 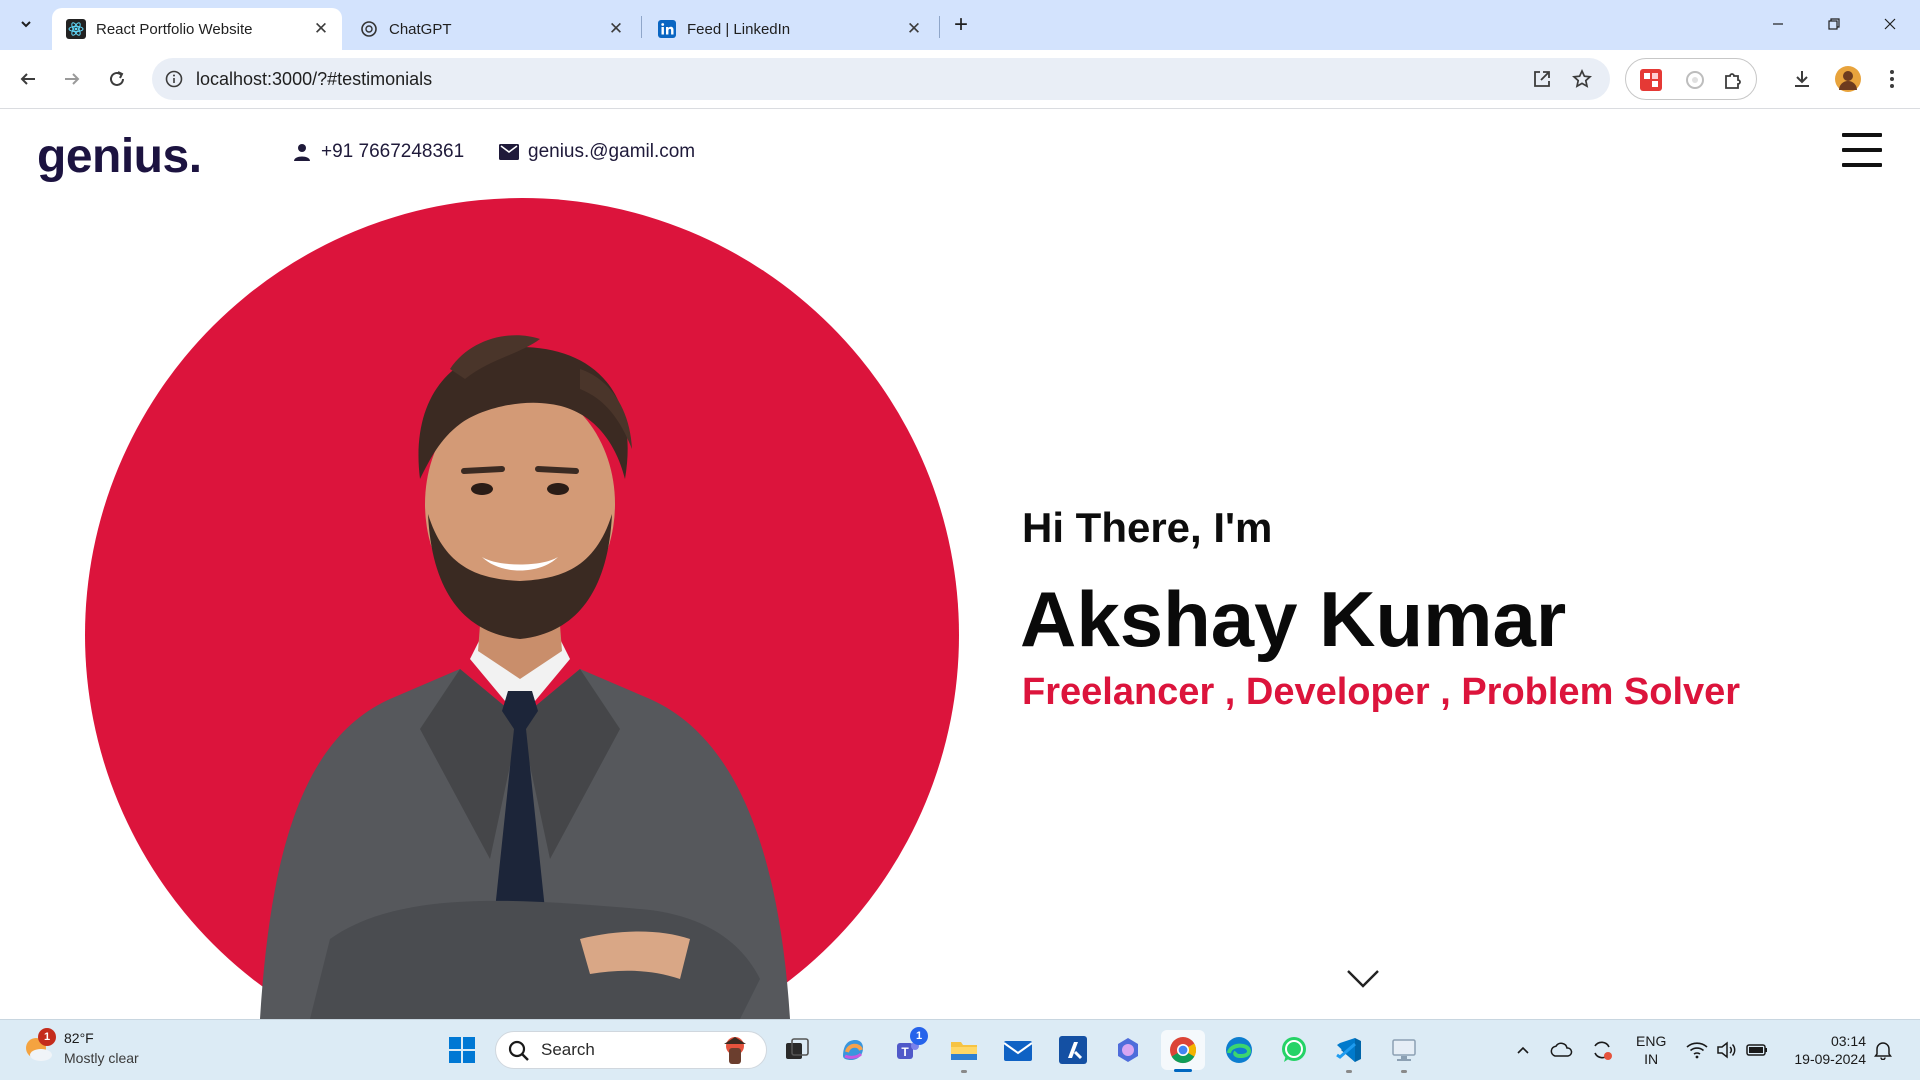 I want to click on close-icon, so click(x=1890, y=24).